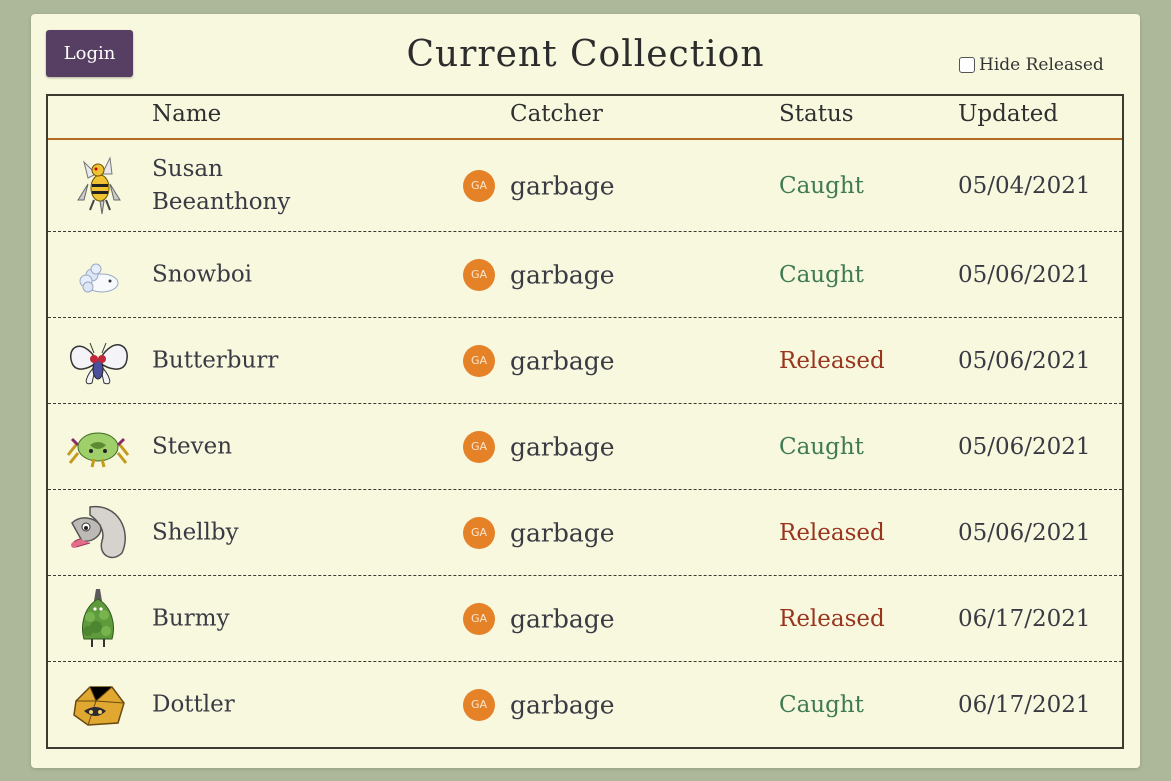 The height and width of the screenshot is (781, 1171). I want to click on hide-released-checkbox, so click(967, 65).